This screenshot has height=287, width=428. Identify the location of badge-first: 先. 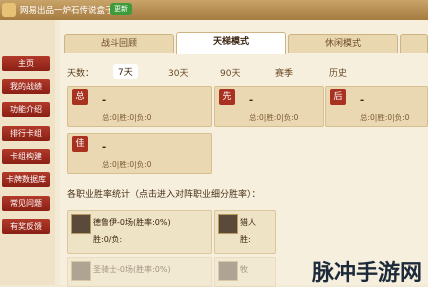
(227, 97).